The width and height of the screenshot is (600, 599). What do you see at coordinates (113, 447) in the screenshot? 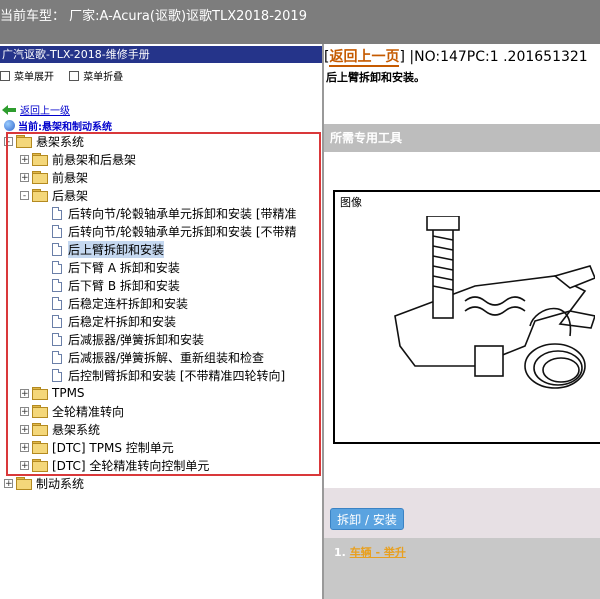
I see `tree-item-label: [DTC] TPMS 控制单元` at bounding box center [113, 447].